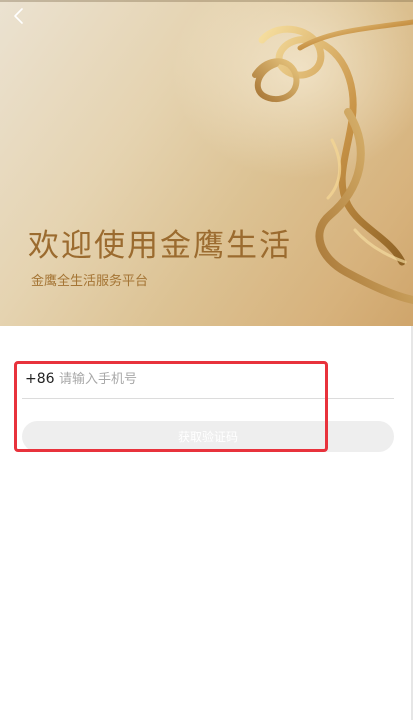  I want to click on chevron-left-icon, so click(18, 16).